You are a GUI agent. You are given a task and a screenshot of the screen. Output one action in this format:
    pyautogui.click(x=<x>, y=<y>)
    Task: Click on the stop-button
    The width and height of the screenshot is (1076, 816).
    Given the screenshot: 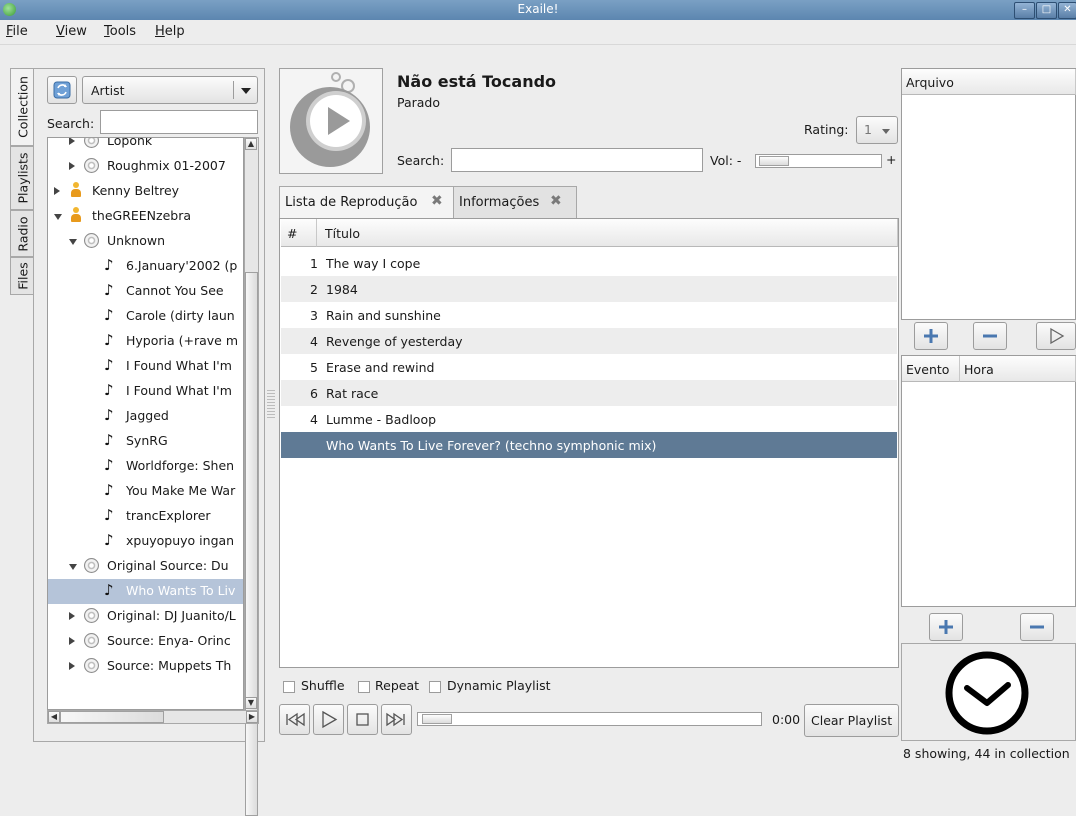 What is the action you would take?
    pyautogui.click(x=362, y=719)
    